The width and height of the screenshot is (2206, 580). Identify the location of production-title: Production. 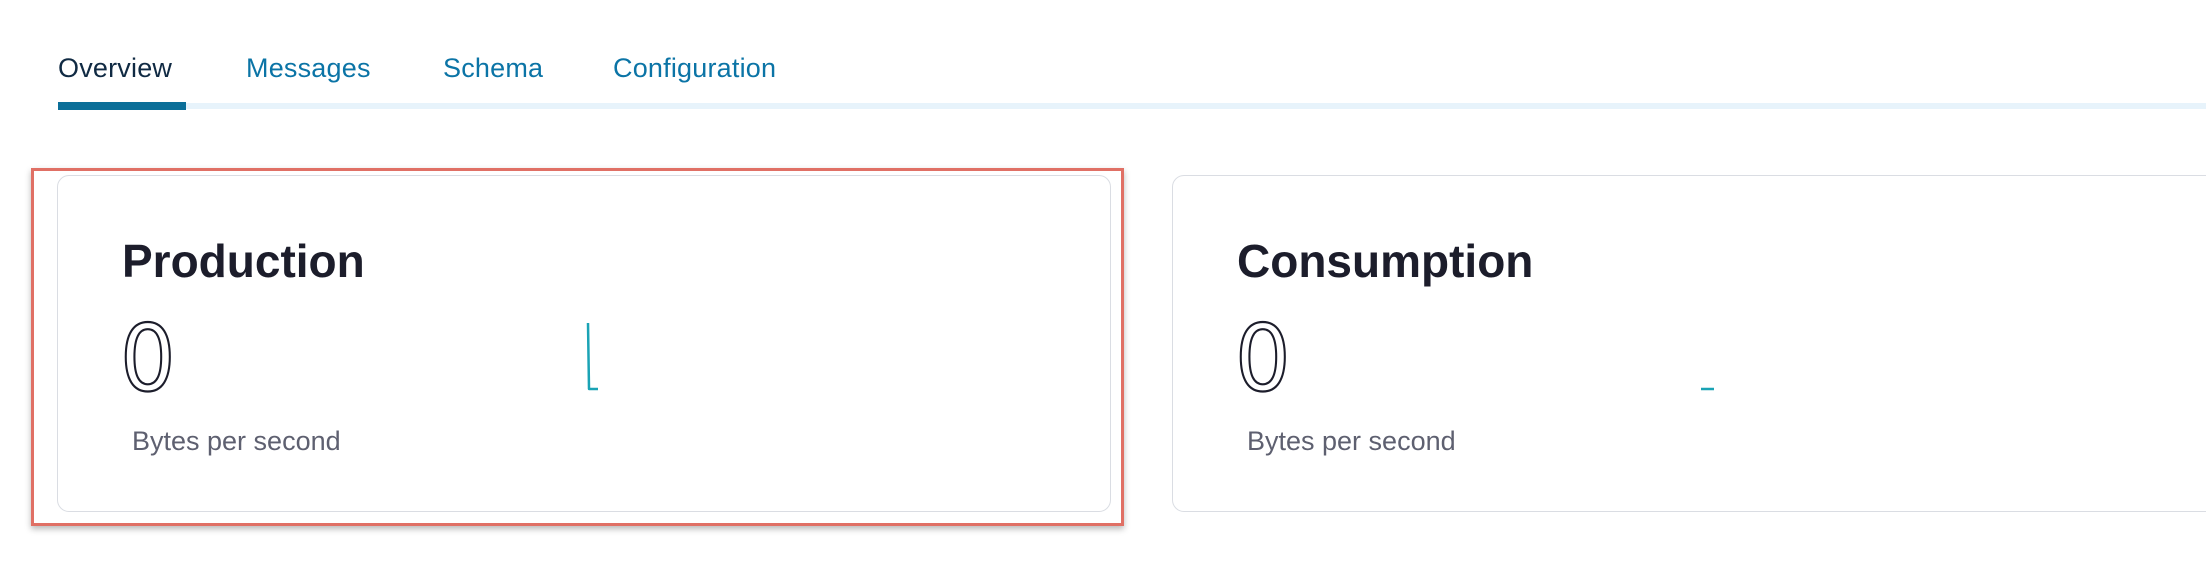
(243, 261).